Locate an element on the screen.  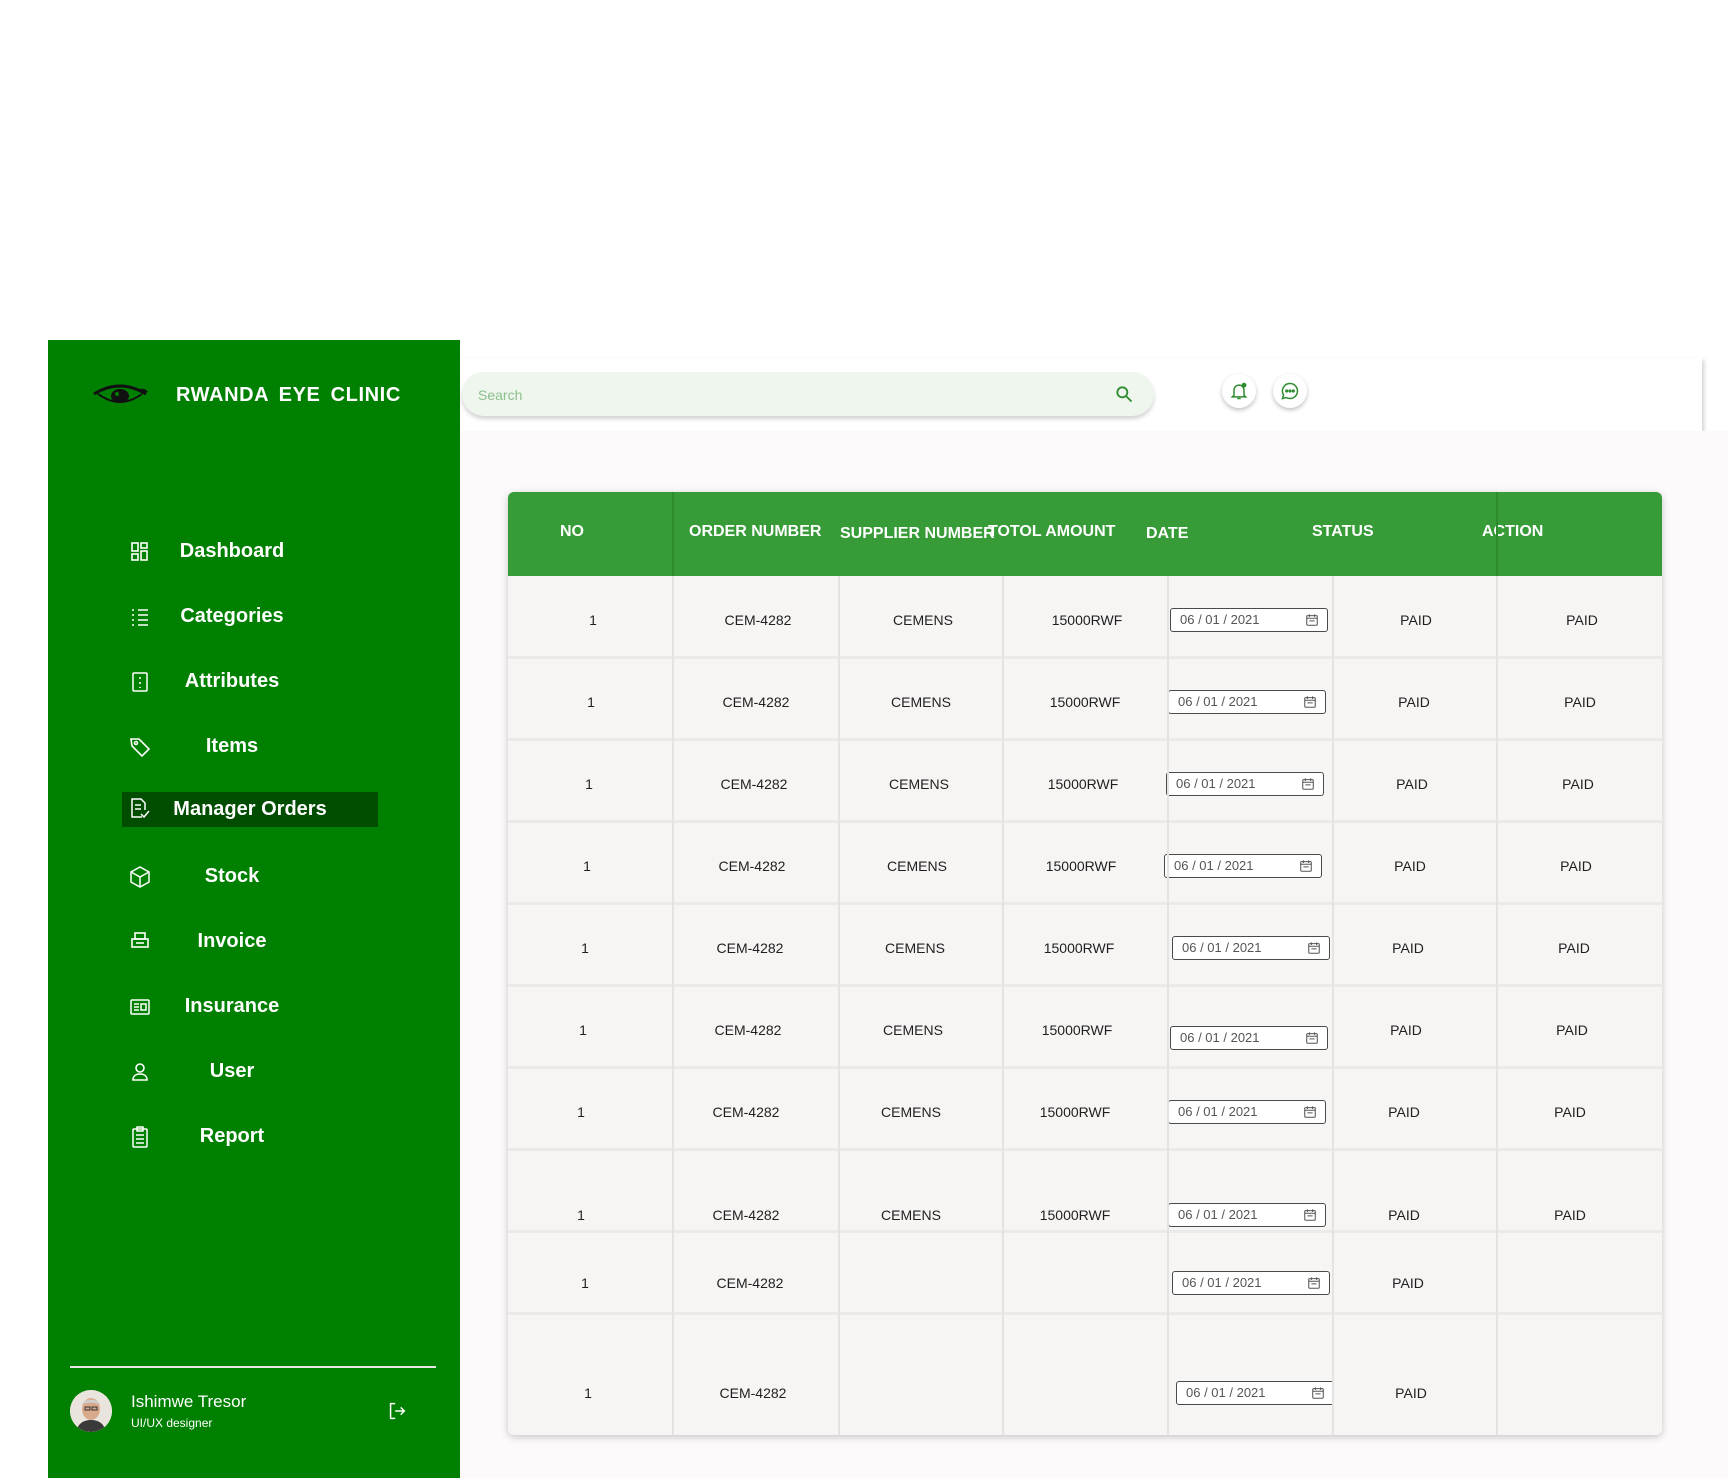
sidebar-item-report: Report is located at coordinates (254, 1143).